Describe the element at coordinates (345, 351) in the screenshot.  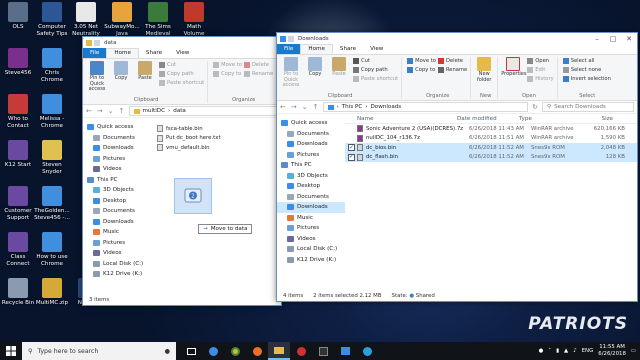
I see `store-icon` at that location.